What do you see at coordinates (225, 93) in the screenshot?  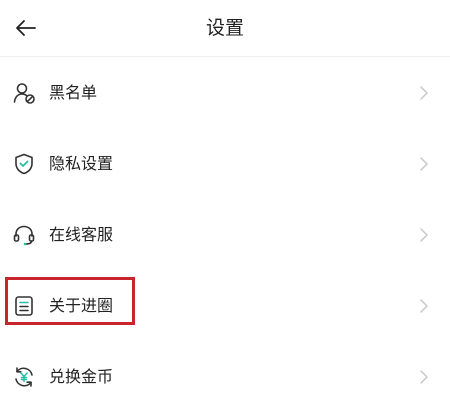 I see `menu-item-blacklist: 黑名单` at bounding box center [225, 93].